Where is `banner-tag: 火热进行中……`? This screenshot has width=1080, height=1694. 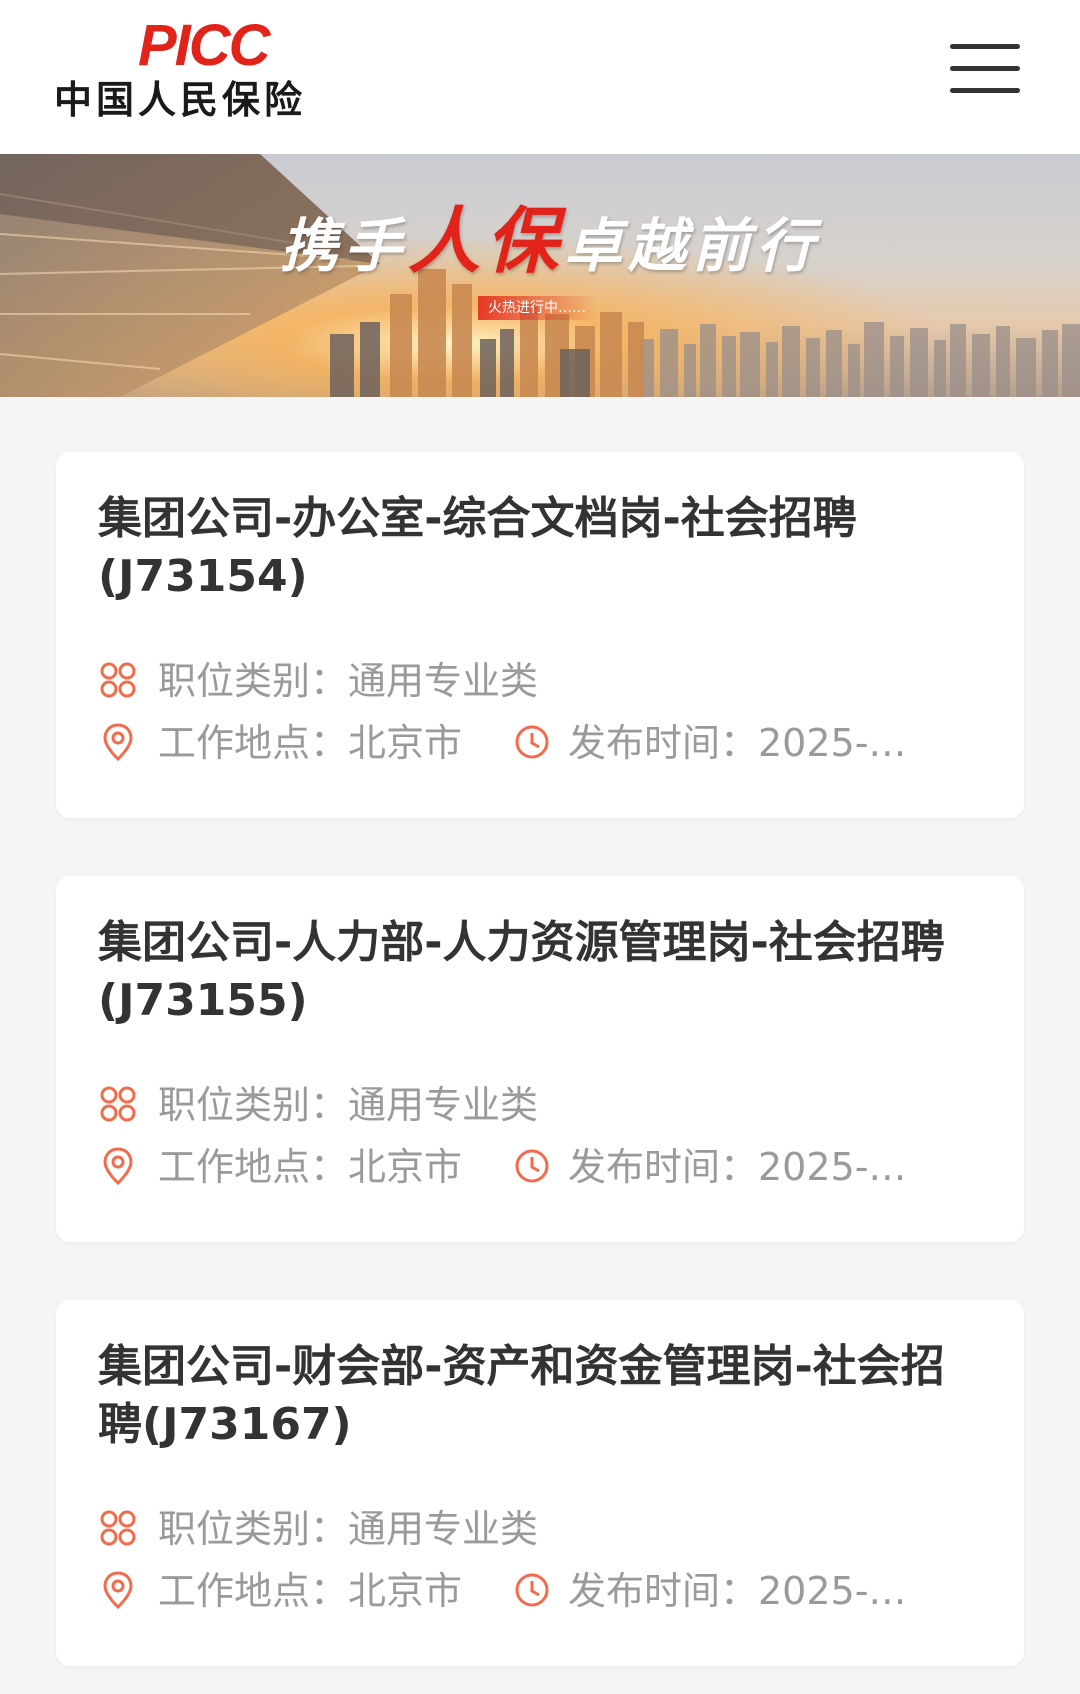 banner-tag: 火热进行中…… is located at coordinates (537, 308).